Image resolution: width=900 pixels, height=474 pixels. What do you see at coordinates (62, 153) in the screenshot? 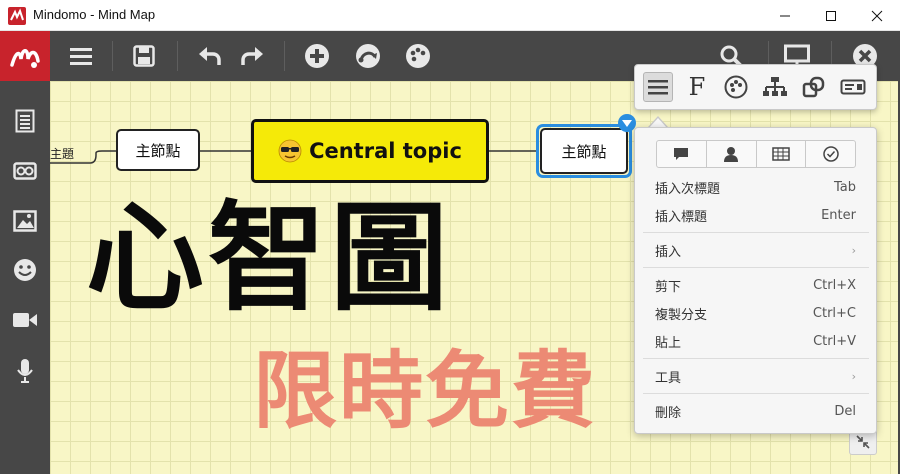
I see `partial-topic-label: 主題` at bounding box center [62, 153].